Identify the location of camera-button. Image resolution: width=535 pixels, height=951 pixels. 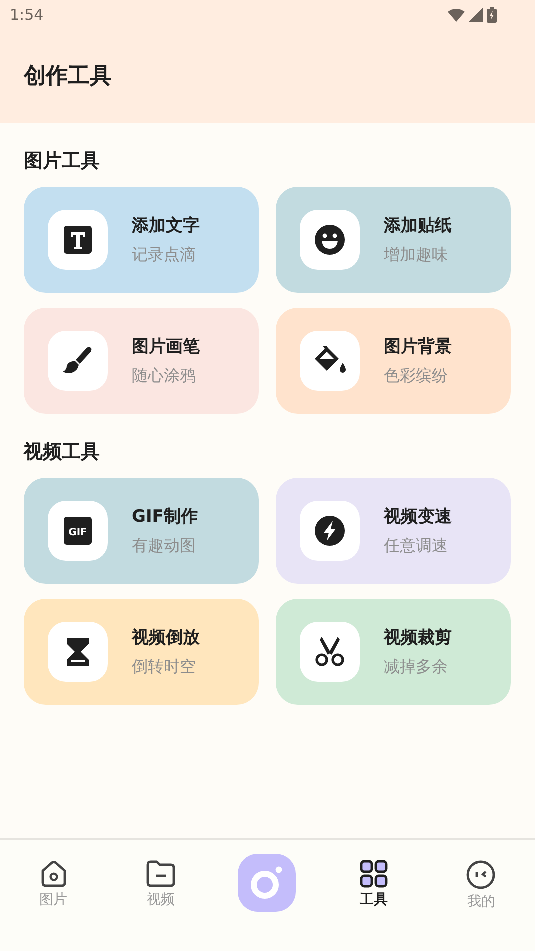
(267, 883).